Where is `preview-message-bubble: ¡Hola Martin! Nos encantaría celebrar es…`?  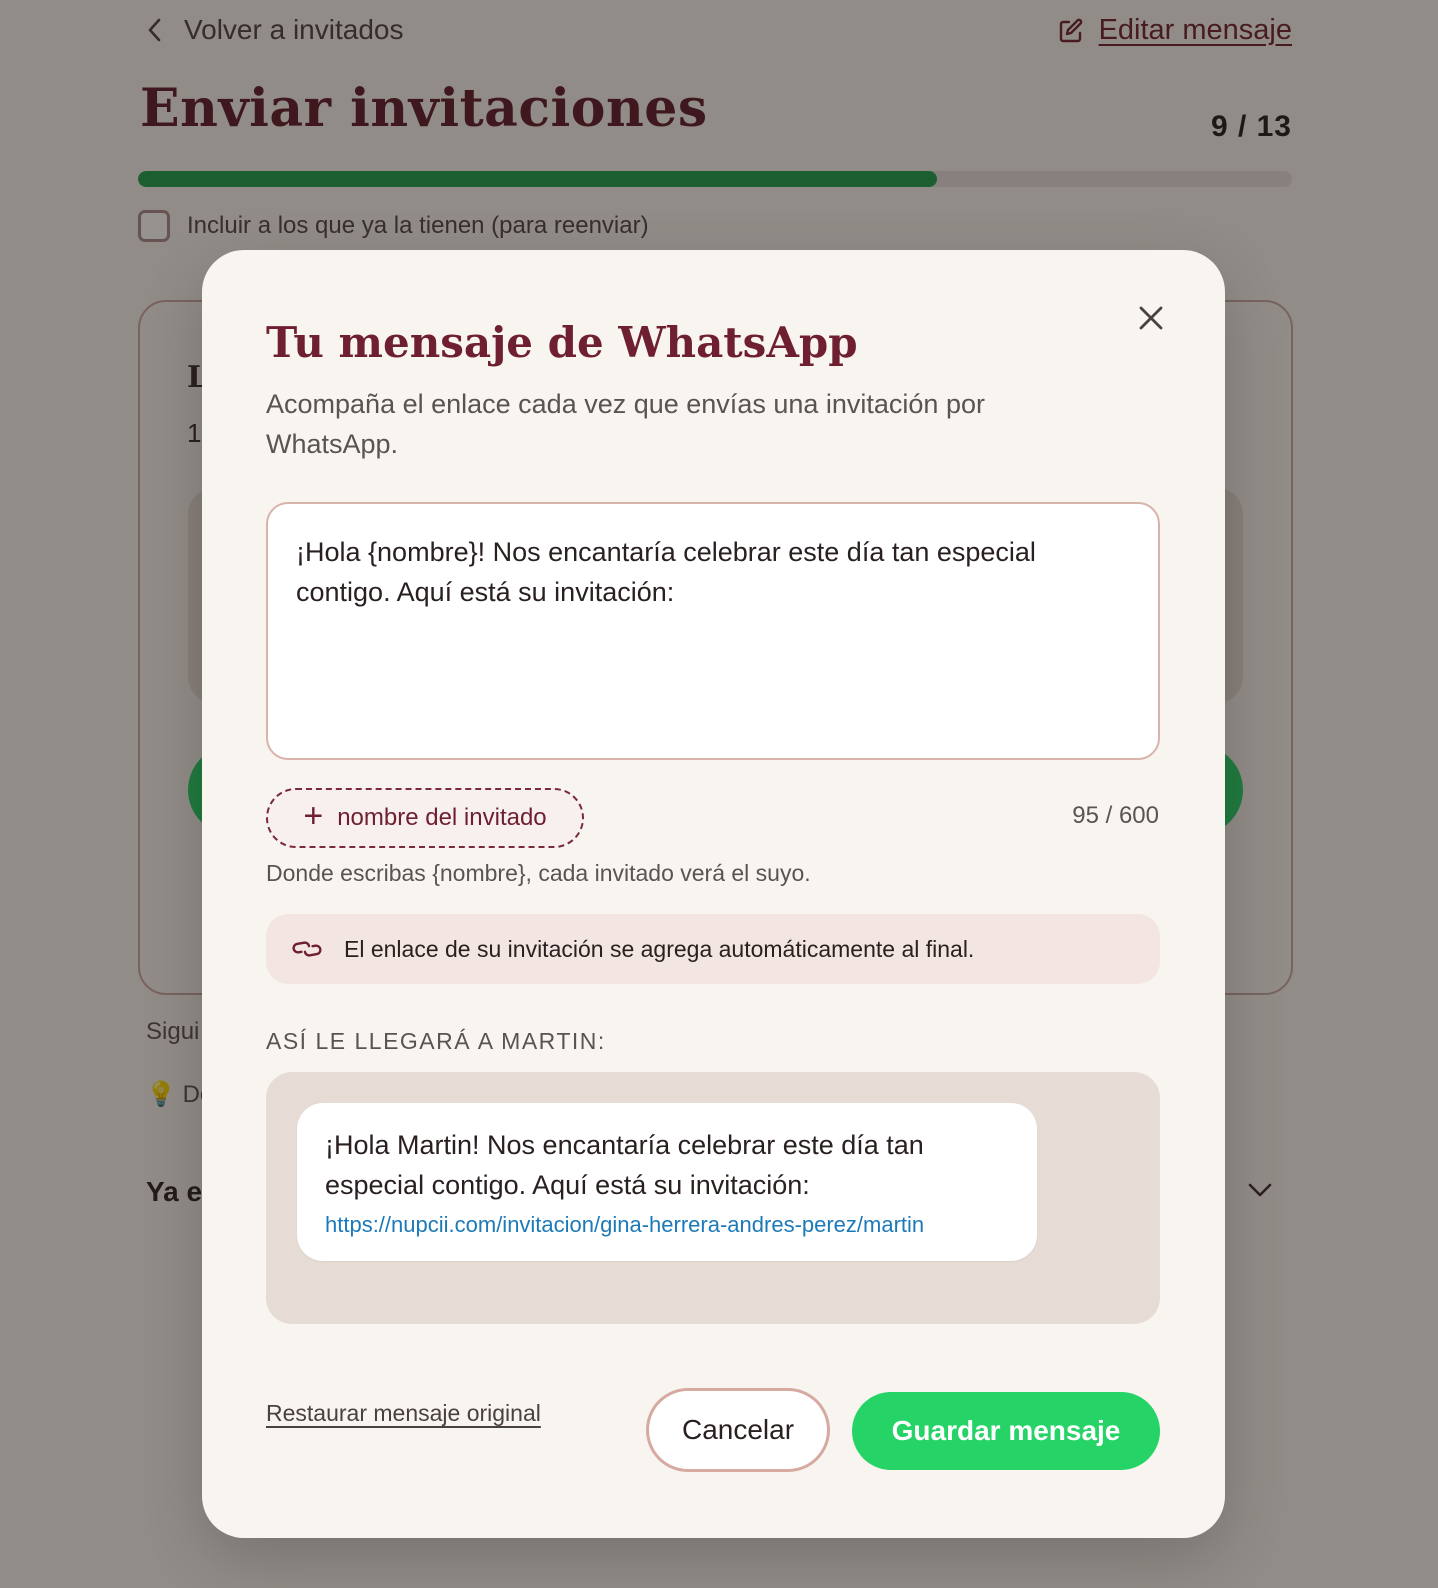
preview-message-bubble: ¡Hola Martin! Nos encantaría celebrar es… is located at coordinates (667, 1182).